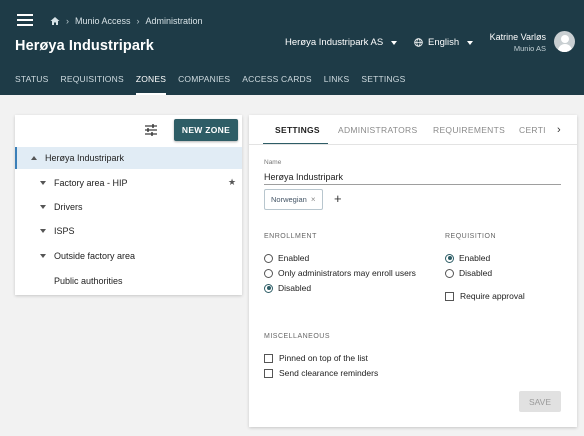  Describe the element at coordinates (297, 130) in the screenshot. I see `tab-settings: SETTINGS` at that location.